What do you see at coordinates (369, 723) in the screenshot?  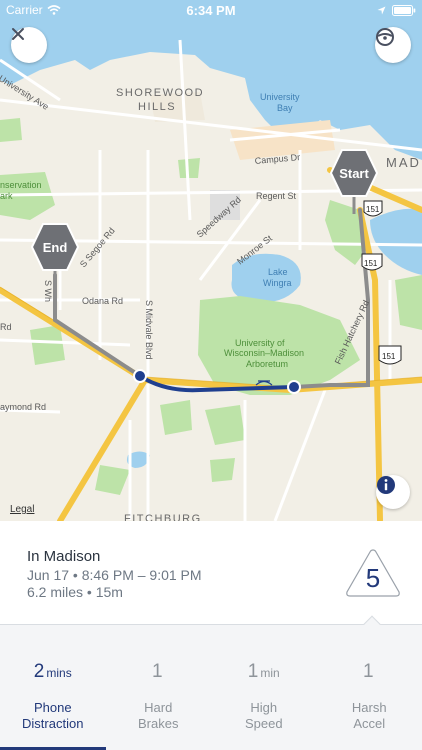 I see `harsh-accel-label-2: Accel` at bounding box center [369, 723].